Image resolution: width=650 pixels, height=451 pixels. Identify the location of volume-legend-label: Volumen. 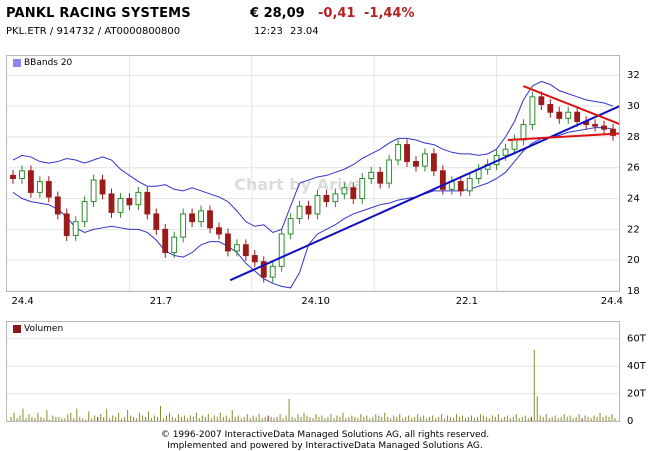
(44, 329).